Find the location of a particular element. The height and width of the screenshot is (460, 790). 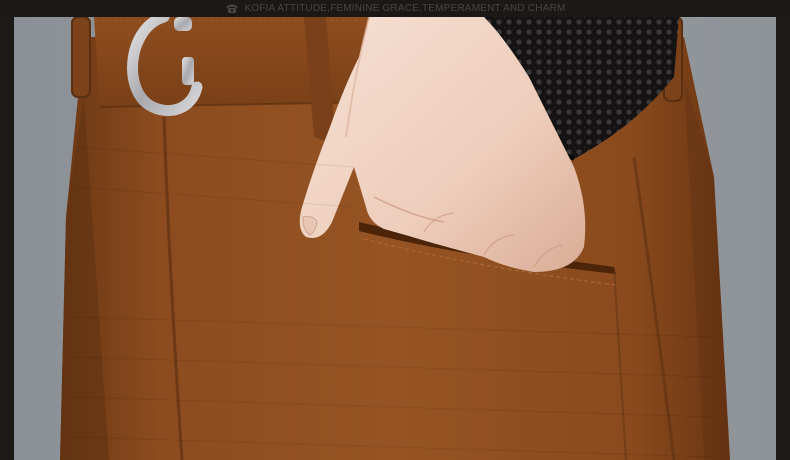

telephone-icon is located at coordinates (232, 8).